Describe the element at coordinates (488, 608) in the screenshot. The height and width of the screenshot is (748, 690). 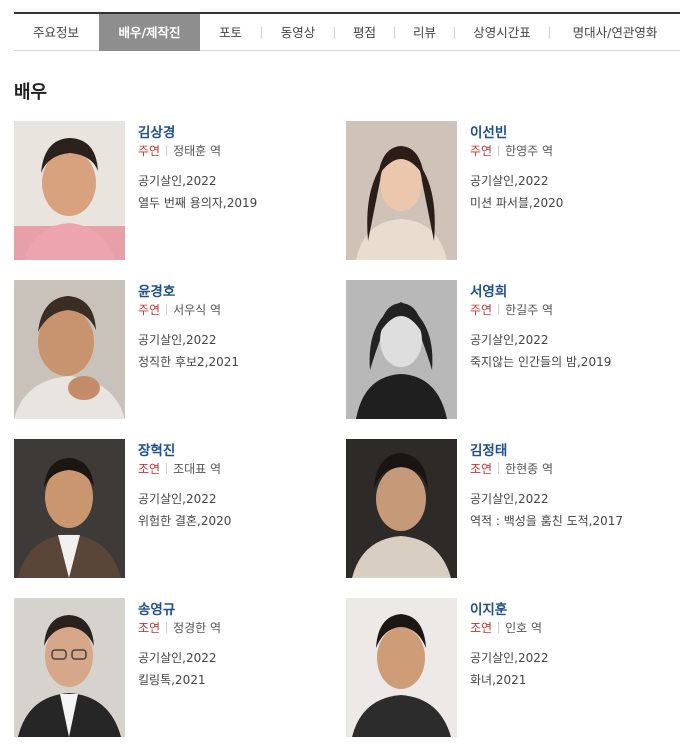
I see `actor-name: 이지훈` at that location.